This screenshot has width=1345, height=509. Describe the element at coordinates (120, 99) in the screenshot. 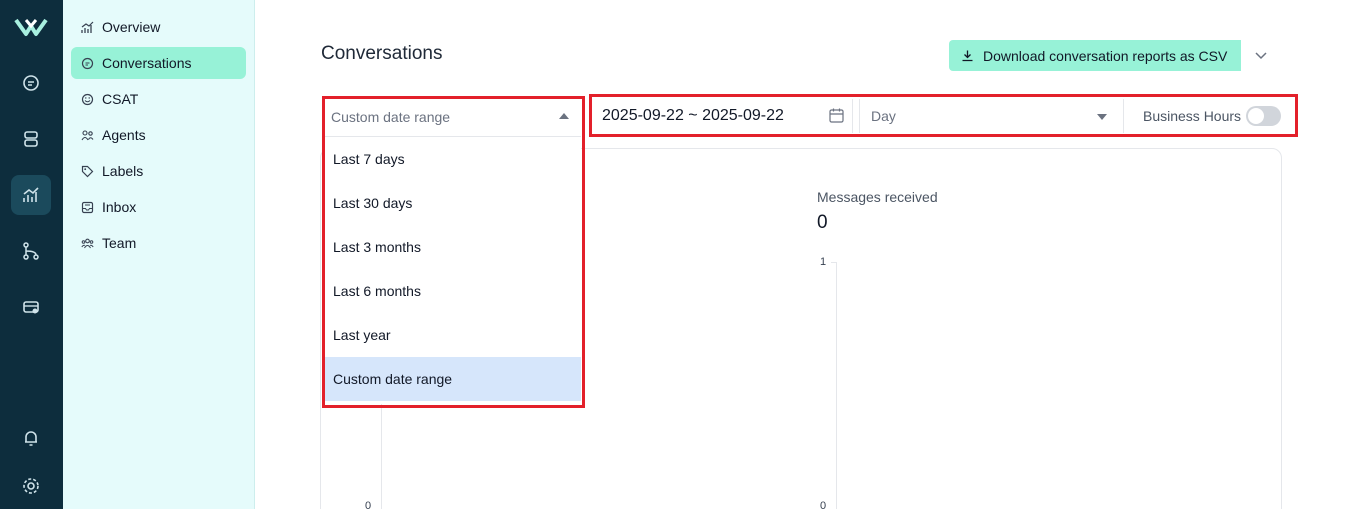

I see `sidebar-item-label: CSAT` at that location.